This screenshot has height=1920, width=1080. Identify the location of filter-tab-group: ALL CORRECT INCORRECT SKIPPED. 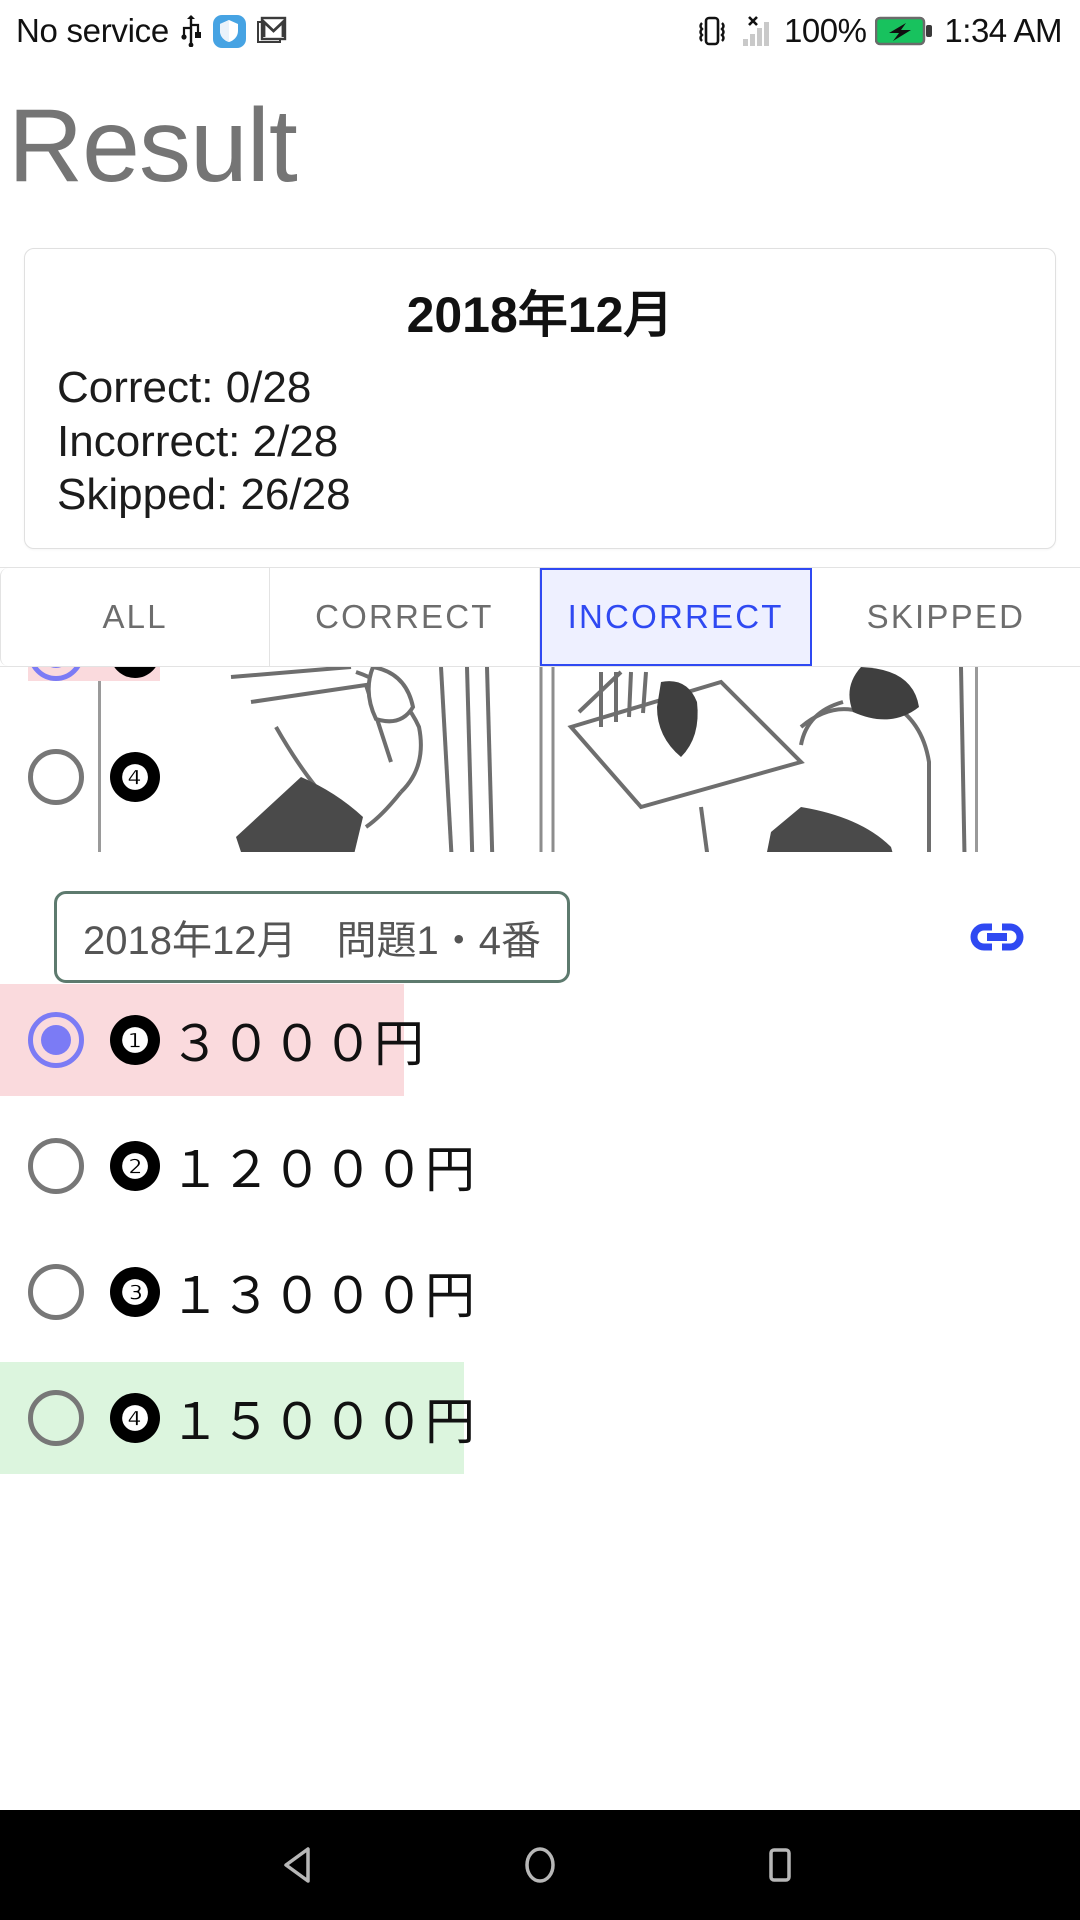
(540, 617).